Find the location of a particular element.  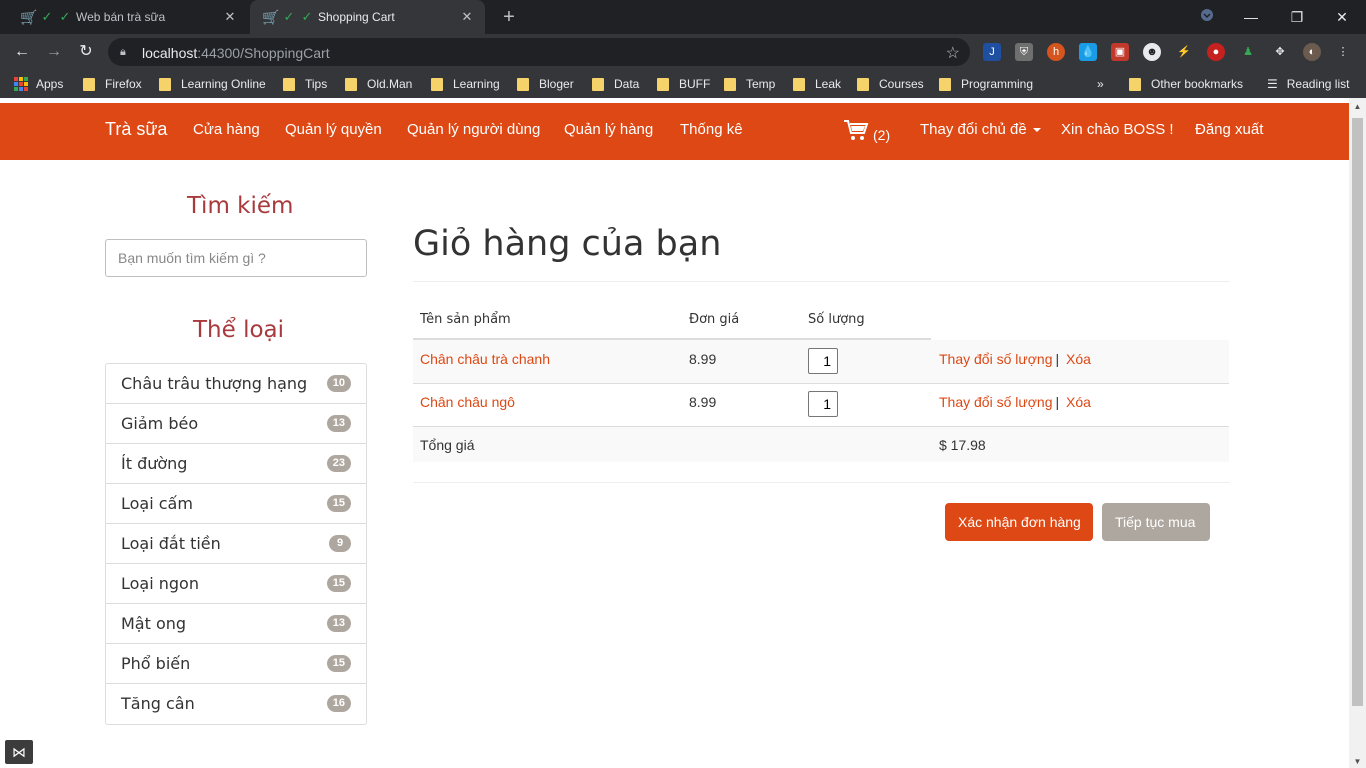

bookmark-data: Data is located at coordinates (615, 84).